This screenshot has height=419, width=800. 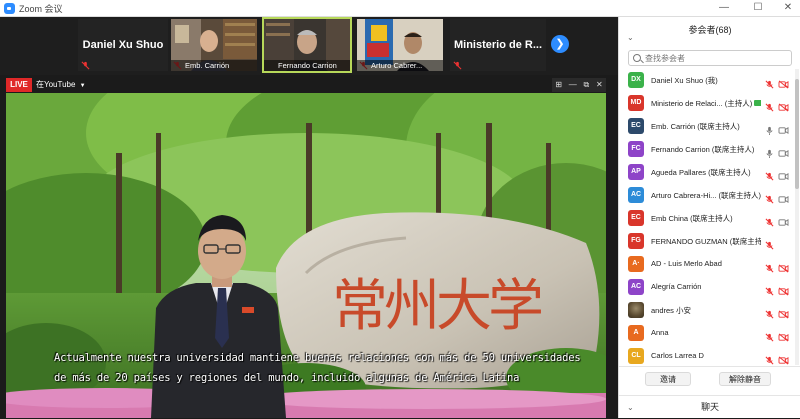 I want to click on participant-row: EC Emb China (联席主持人), so click(x=706, y=218).